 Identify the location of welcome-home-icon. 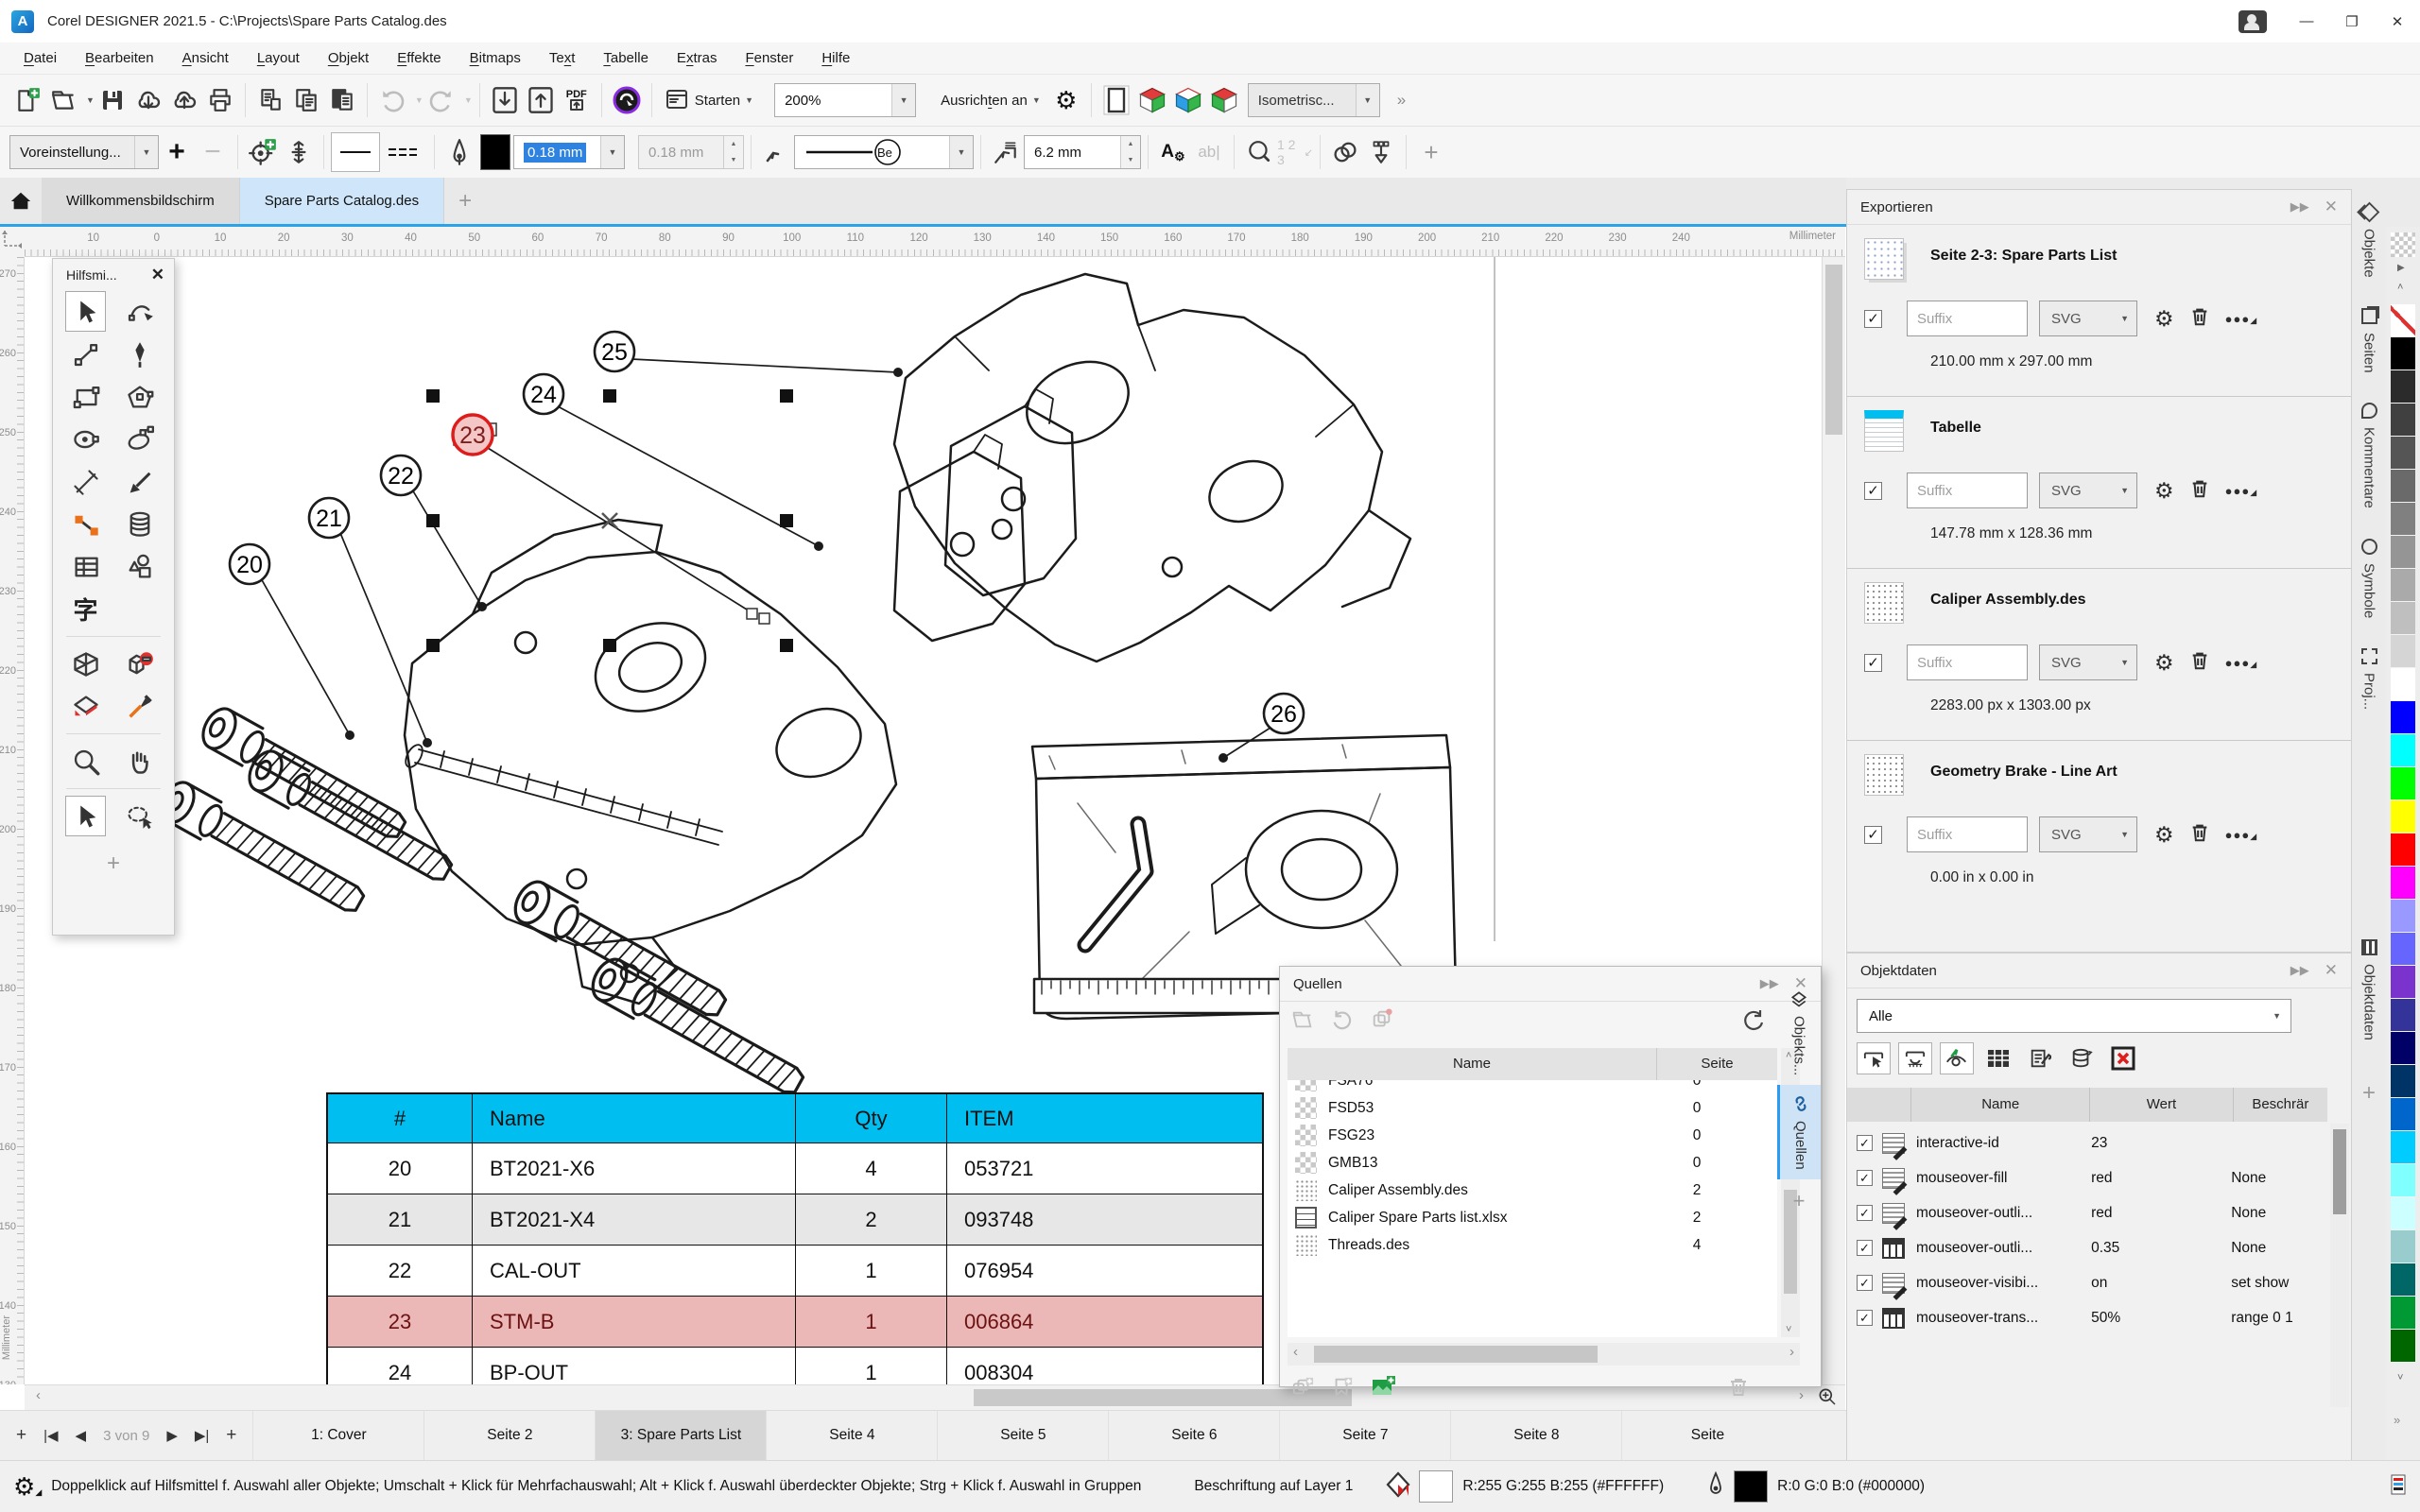
(21, 201).